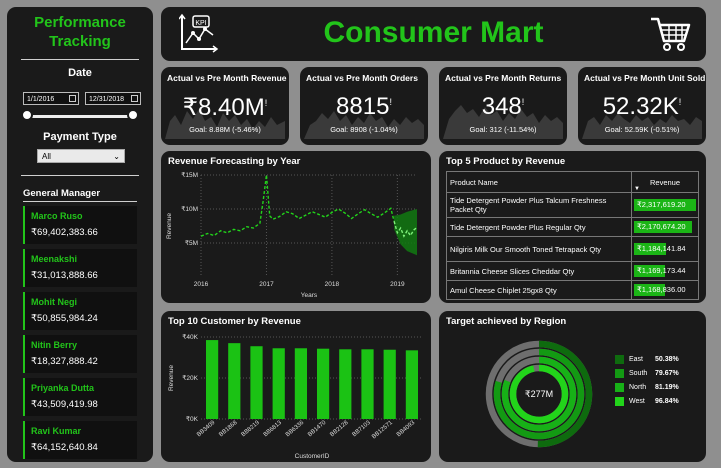  I want to click on kpi-goal: Goal: 8908 (-1.04%), so click(364, 129).